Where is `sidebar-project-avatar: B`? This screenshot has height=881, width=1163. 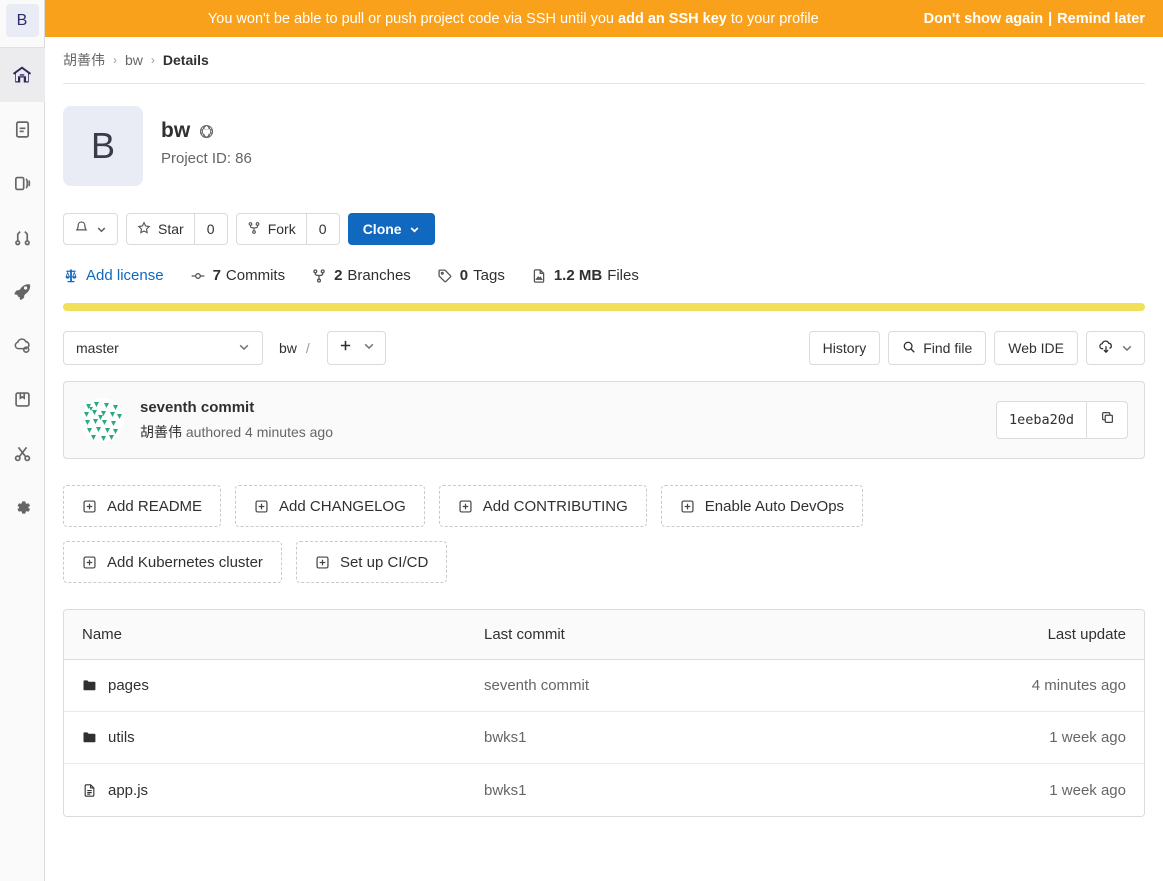 sidebar-project-avatar: B is located at coordinates (22, 20).